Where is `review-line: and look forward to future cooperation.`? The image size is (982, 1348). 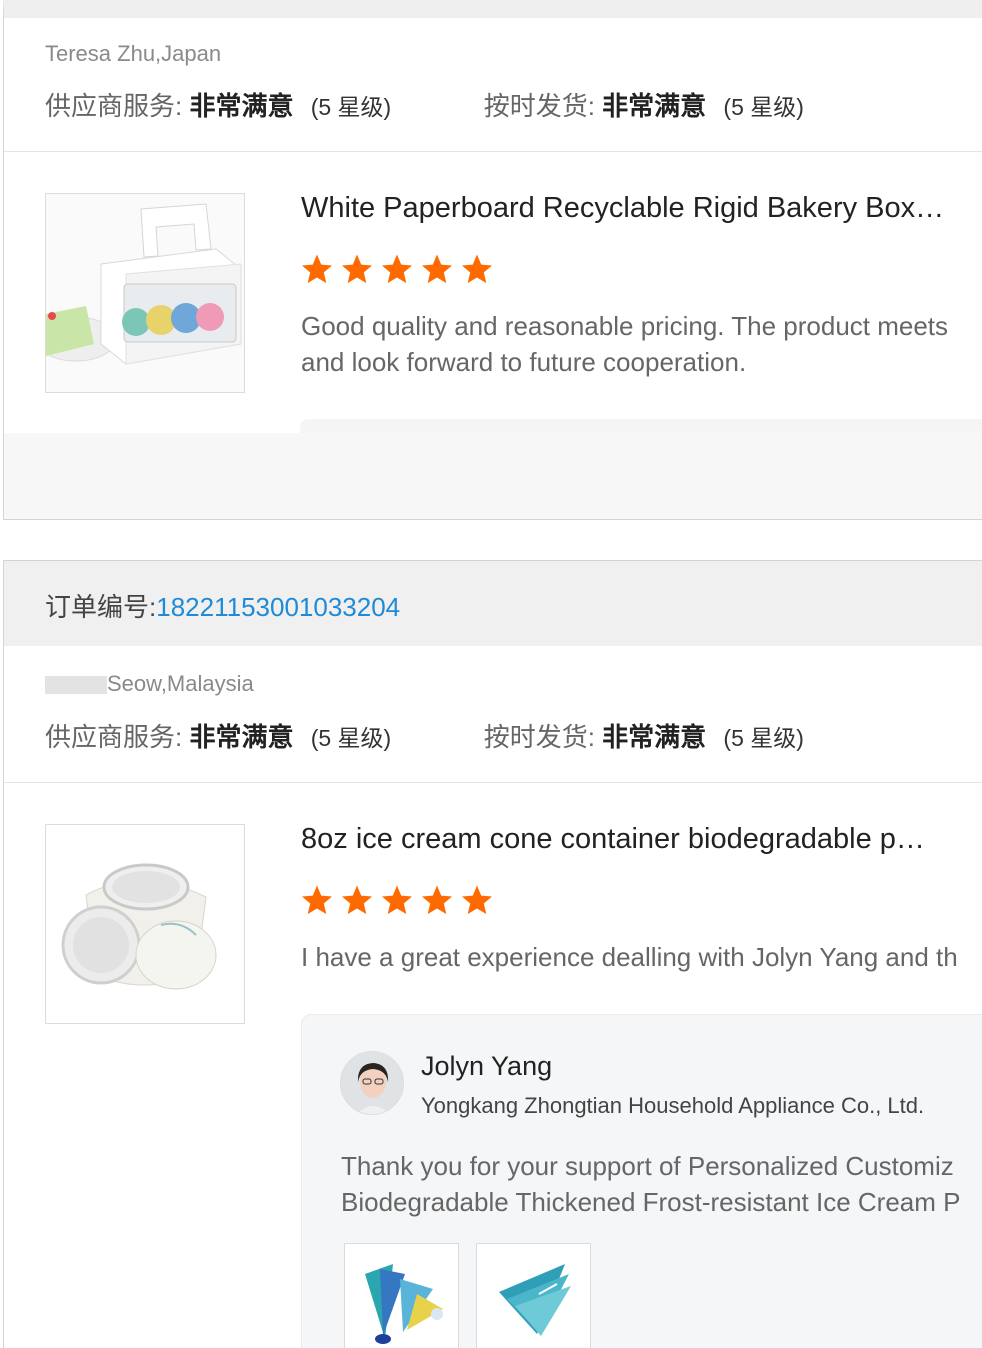
review-line: and look forward to future cooperation. is located at coordinates (524, 362).